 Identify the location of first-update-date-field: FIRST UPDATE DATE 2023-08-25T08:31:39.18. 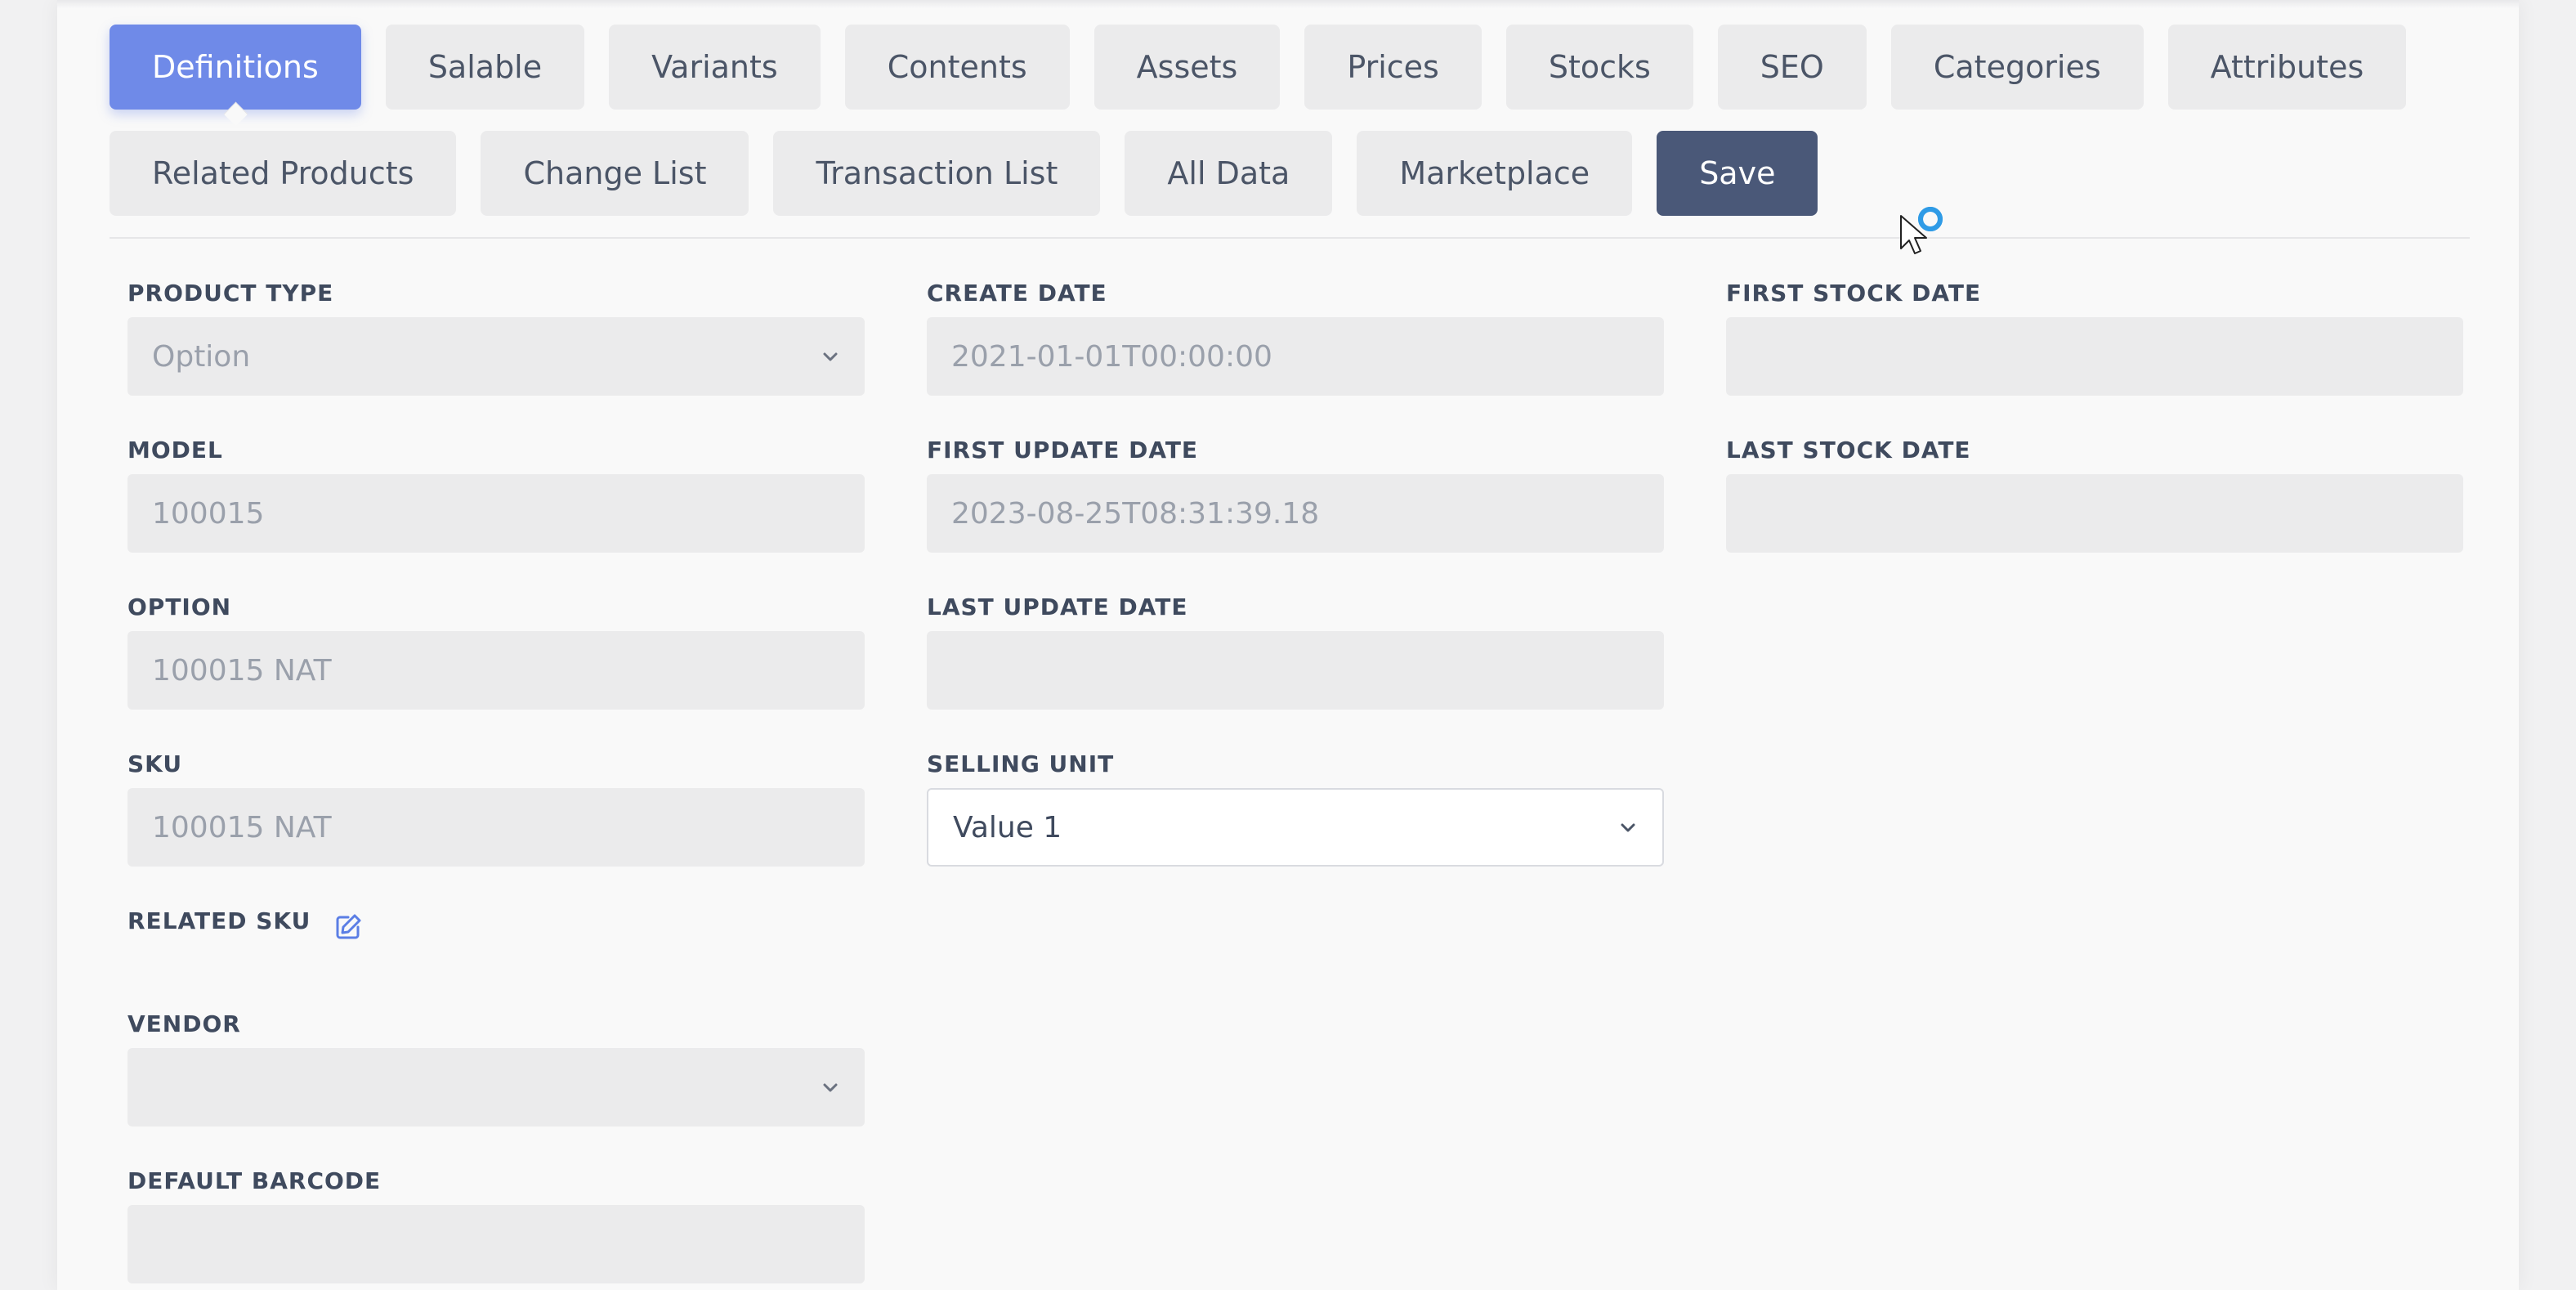
(1295, 494).